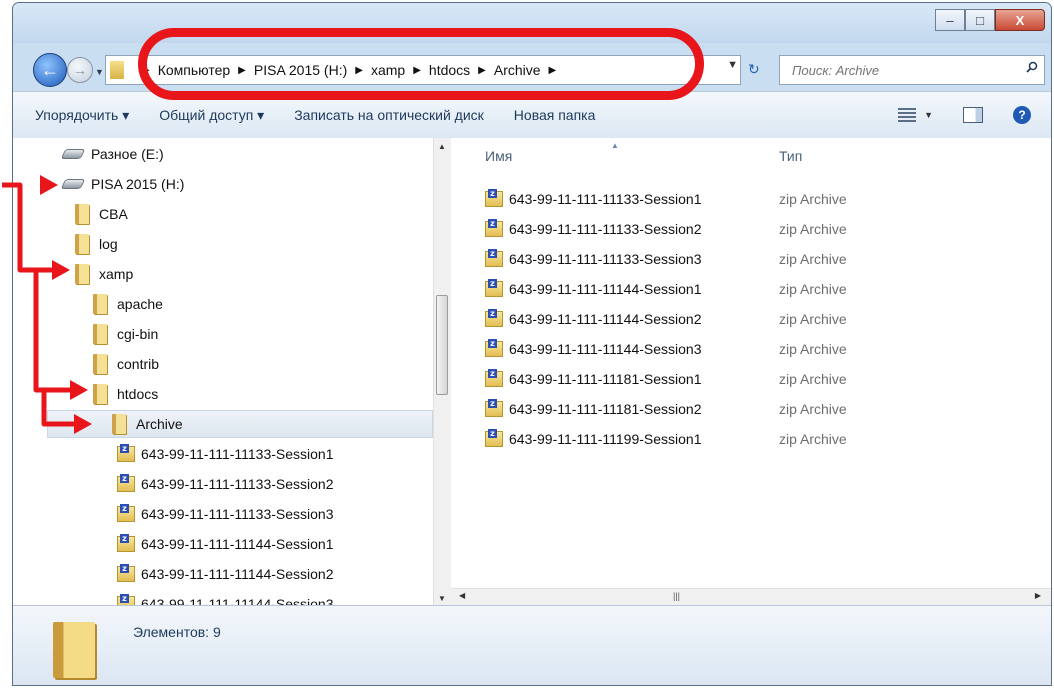 The image size is (1054, 688). Describe the element at coordinates (225, 544) in the screenshot. I see `tree-item: 643-99-11-111-11144-Session1` at that location.